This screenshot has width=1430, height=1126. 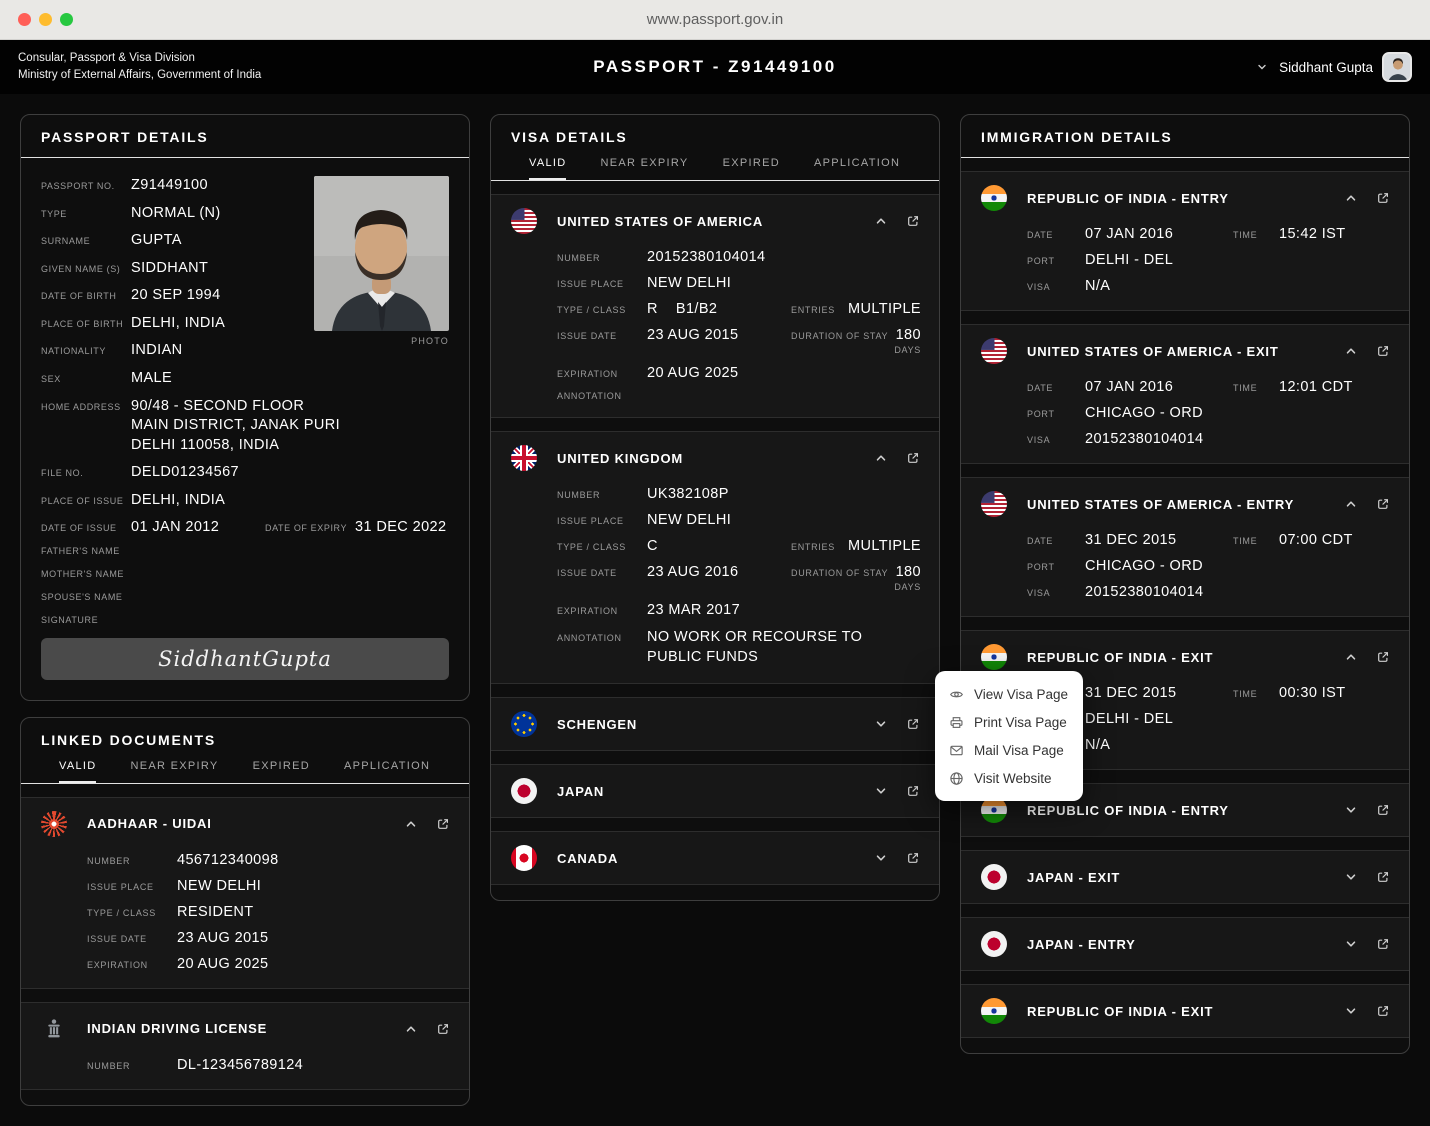 What do you see at coordinates (245, 1072) in the screenshot?
I see `document-fields: NUMBER DL-123456789124` at bounding box center [245, 1072].